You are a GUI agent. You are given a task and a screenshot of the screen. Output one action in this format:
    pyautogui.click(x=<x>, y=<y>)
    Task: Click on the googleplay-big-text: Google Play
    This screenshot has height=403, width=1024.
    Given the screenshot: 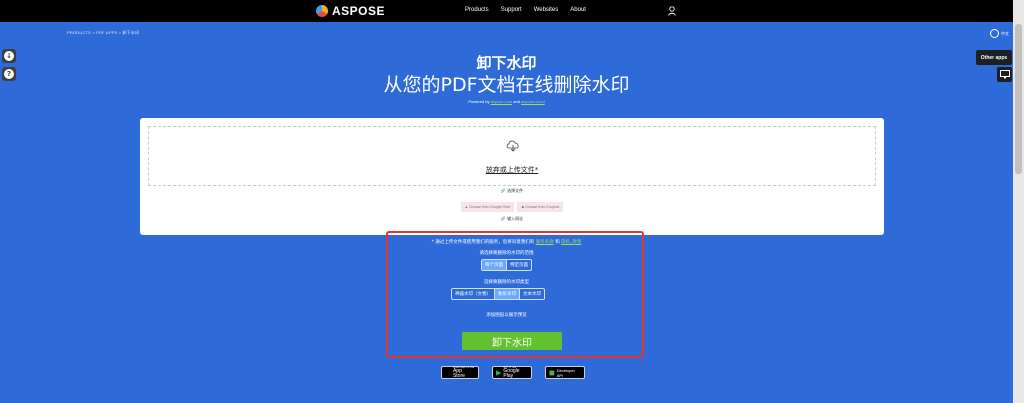 What is the action you would take?
    pyautogui.click(x=511, y=373)
    